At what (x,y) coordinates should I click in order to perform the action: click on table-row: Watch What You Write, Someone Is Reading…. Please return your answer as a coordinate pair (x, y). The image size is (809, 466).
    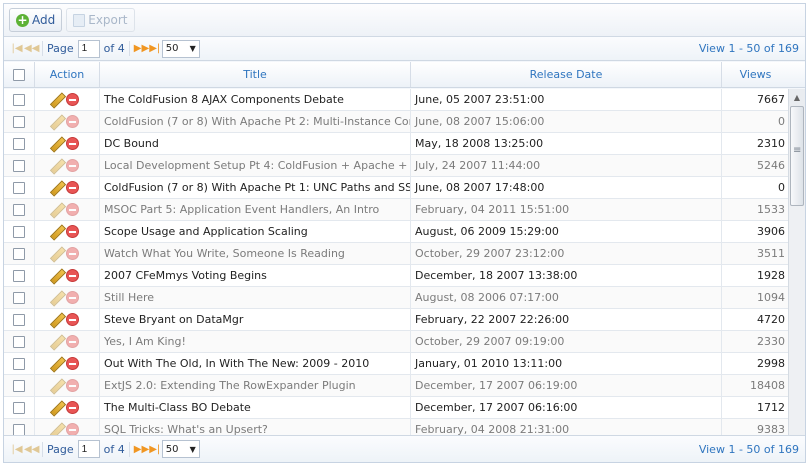
    Looking at the image, I should click on (396, 254).